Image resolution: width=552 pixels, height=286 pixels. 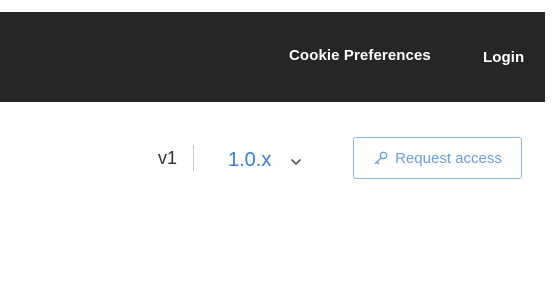 What do you see at coordinates (193, 158) in the screenshot?
I see `version-divider` at bounding box center [193, 158].